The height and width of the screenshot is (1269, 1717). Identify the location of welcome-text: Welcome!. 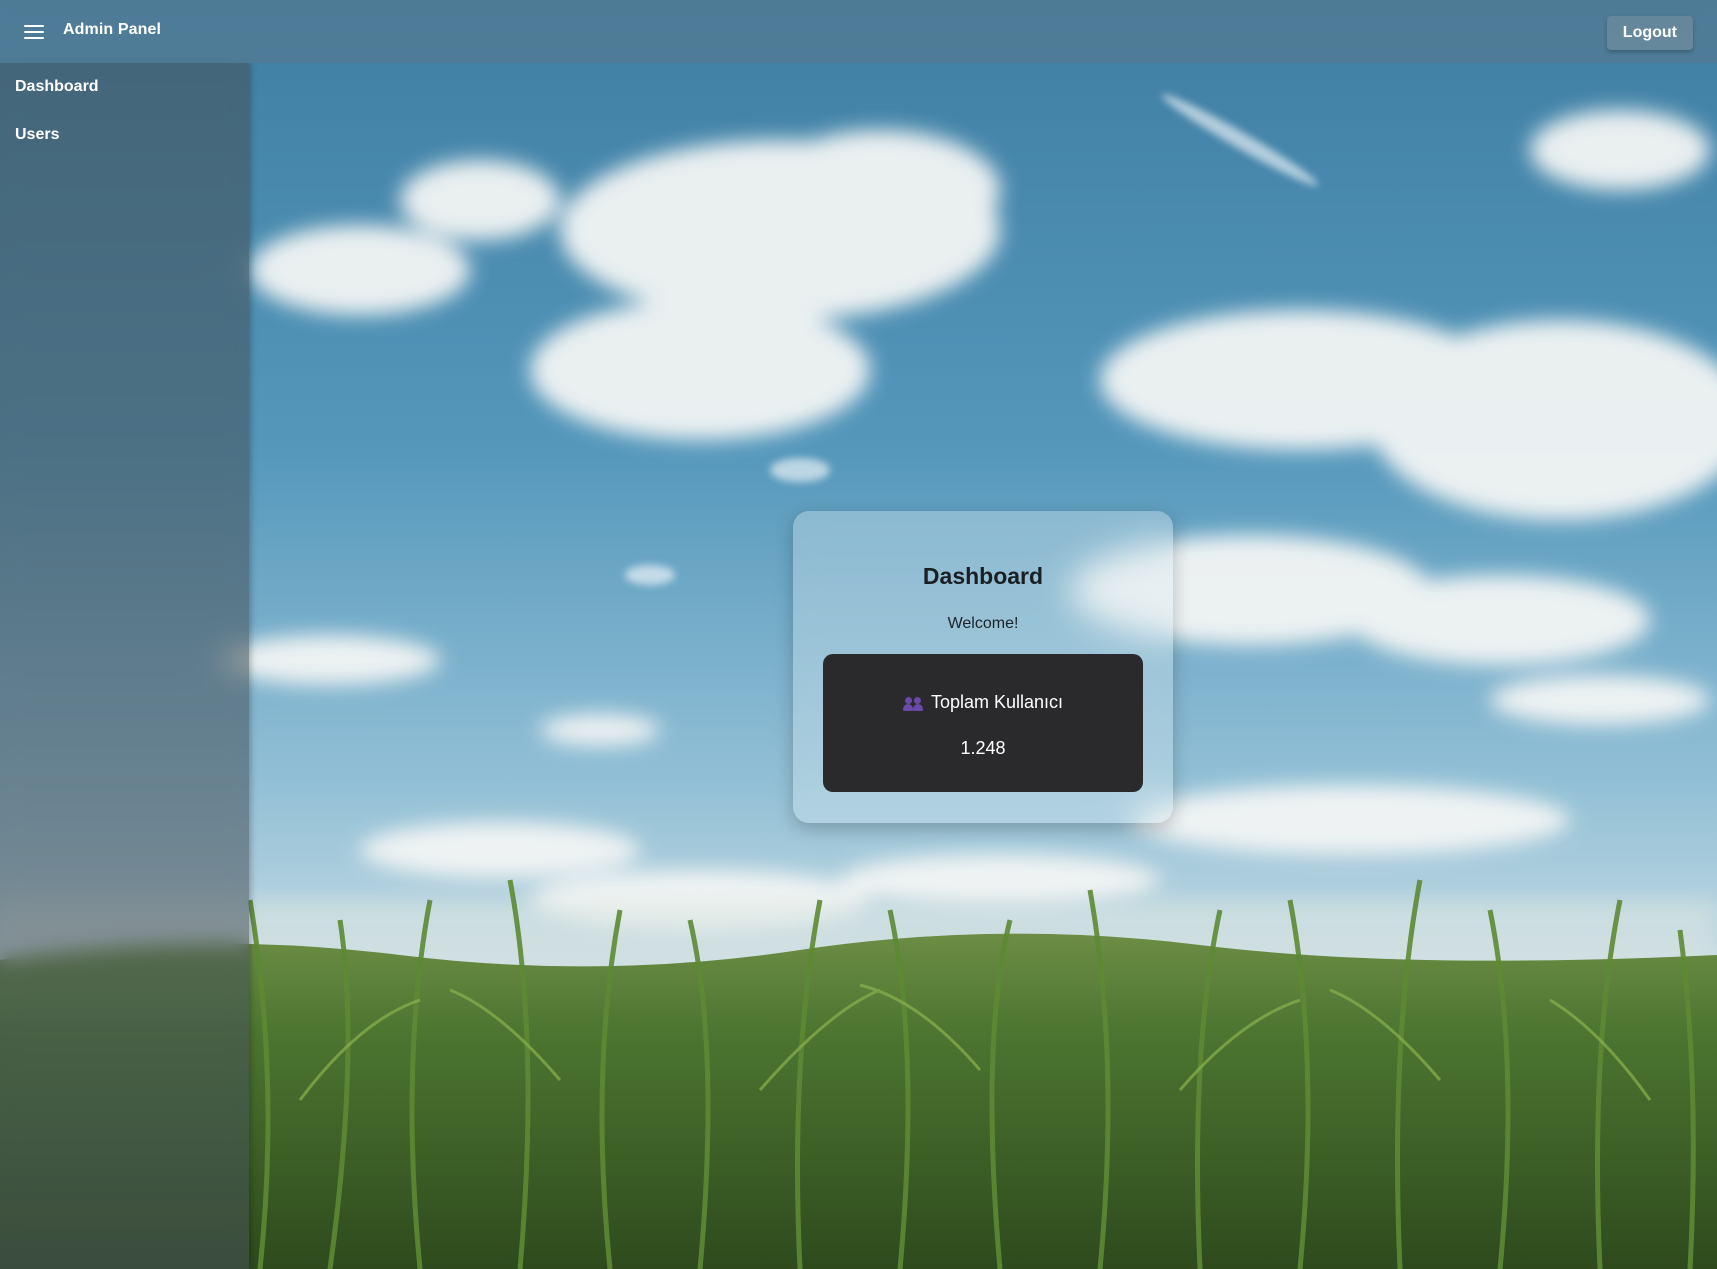
(983, 623).